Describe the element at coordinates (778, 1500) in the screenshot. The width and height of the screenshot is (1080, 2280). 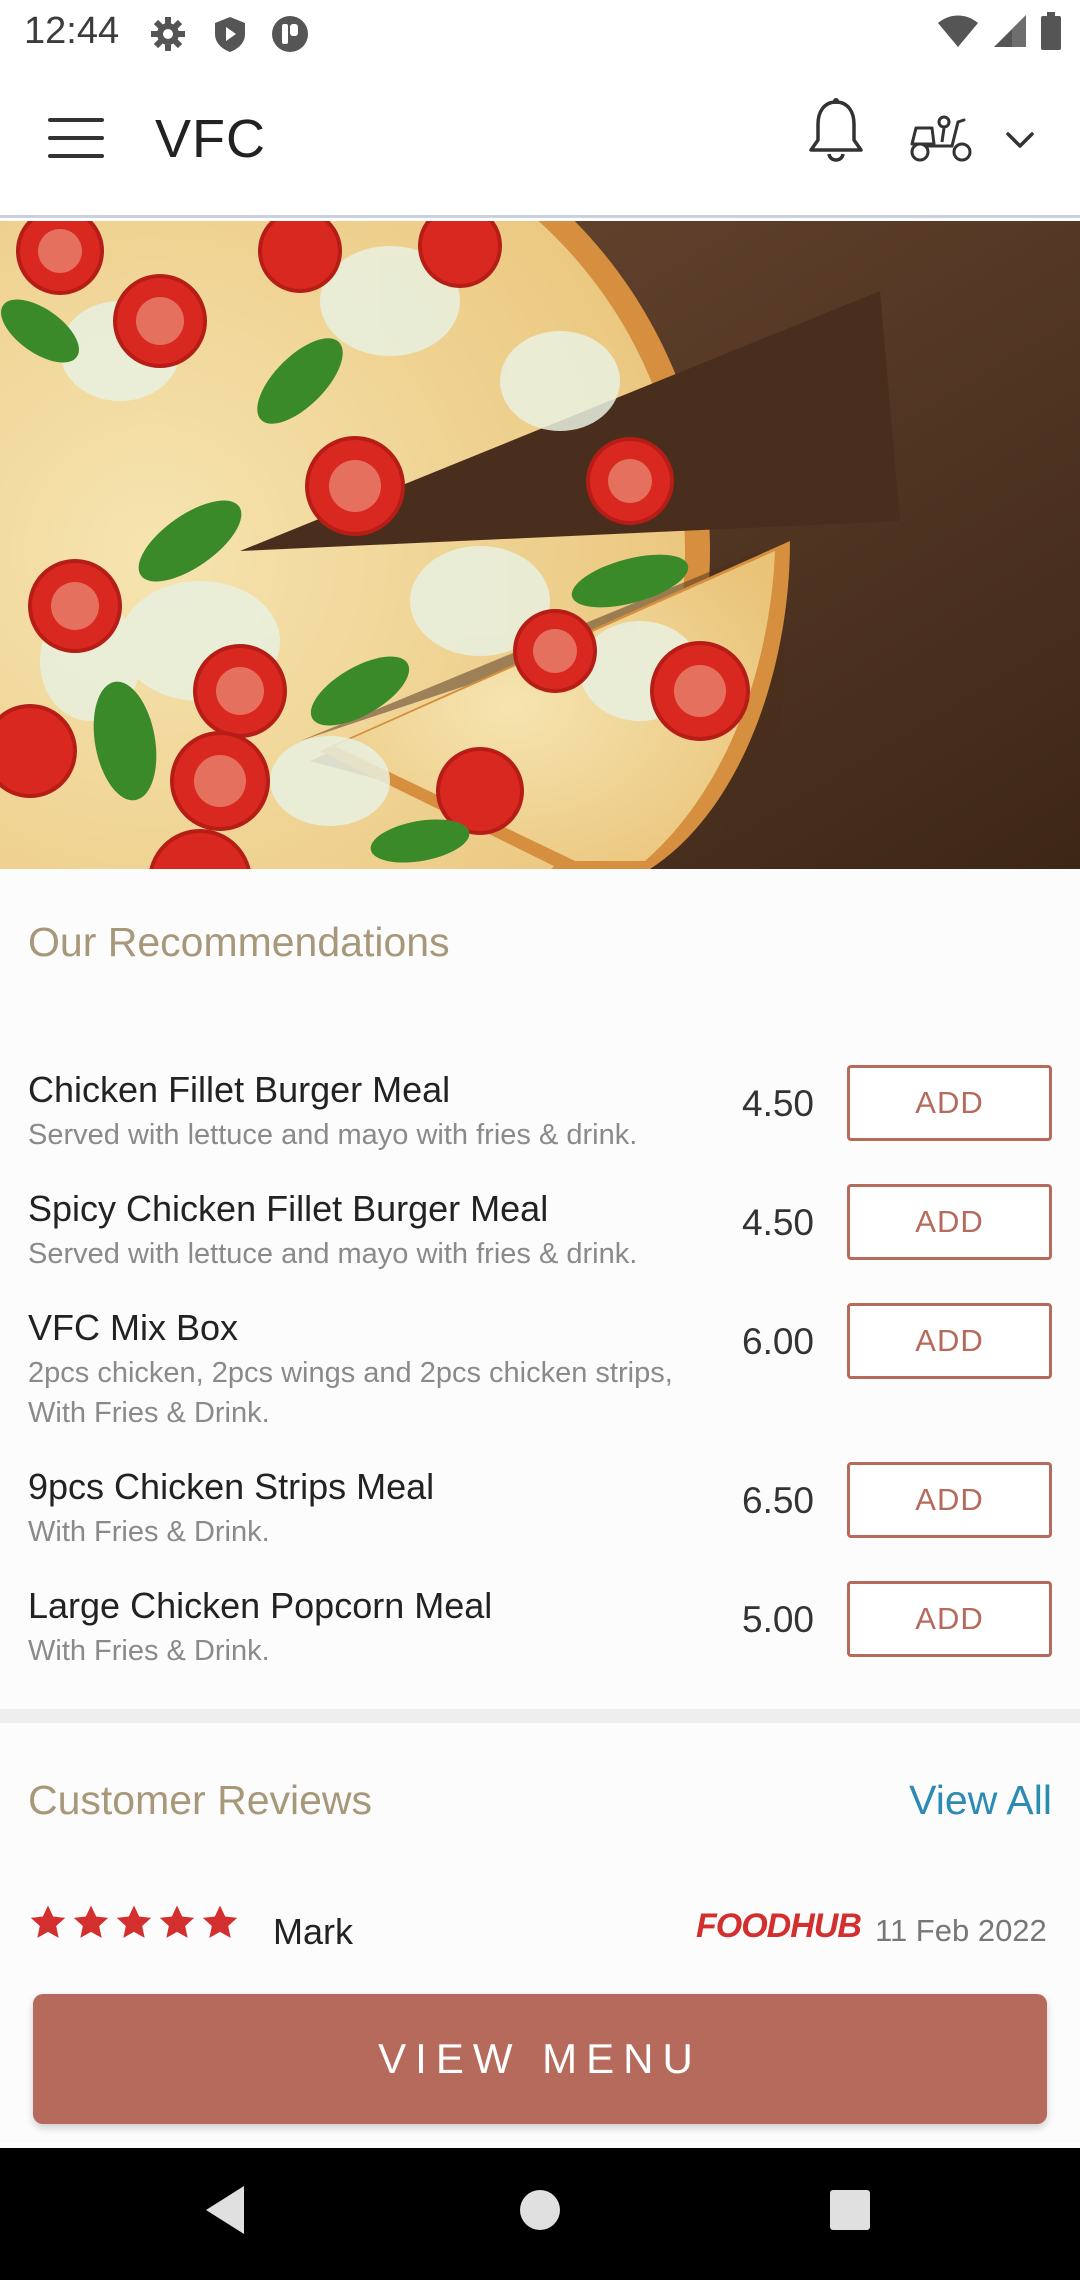
I see `item-price: 6.50` at that location.